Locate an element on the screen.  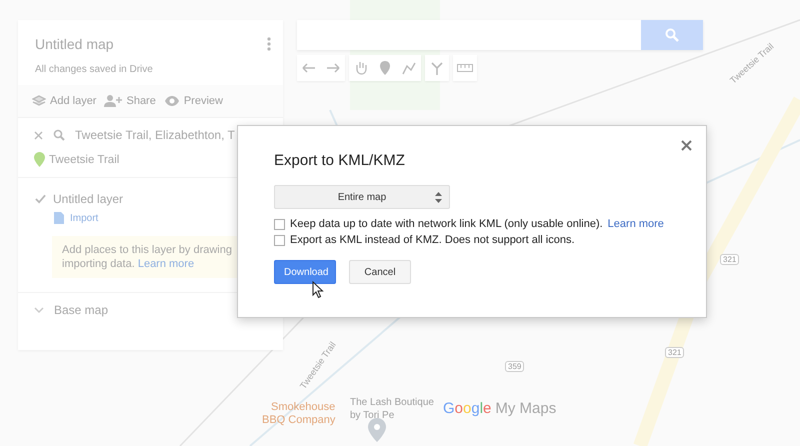
map-title: Untitled map is located at coordinates (74, 44).